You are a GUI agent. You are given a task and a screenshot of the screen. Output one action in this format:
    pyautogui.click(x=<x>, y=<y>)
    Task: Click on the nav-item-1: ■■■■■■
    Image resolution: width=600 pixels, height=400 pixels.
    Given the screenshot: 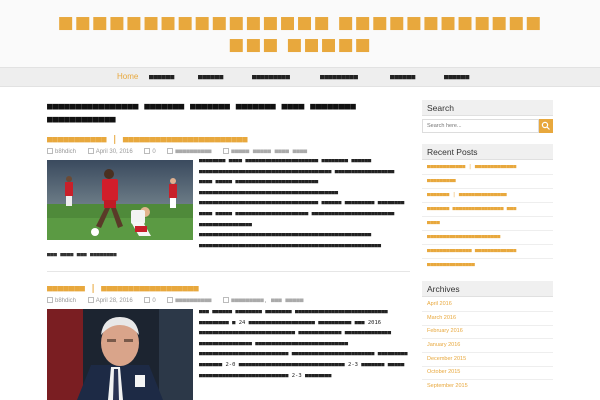 What is the action you would take?
    pyautogui.click(x=161, y=77)
    